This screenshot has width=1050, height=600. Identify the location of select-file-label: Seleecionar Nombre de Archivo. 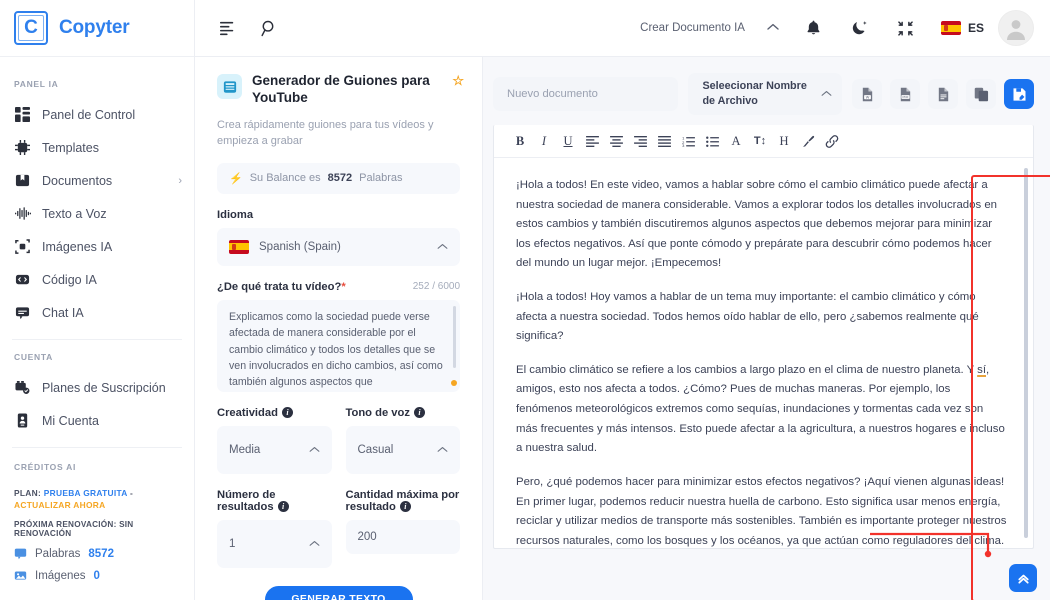
(754, 93).